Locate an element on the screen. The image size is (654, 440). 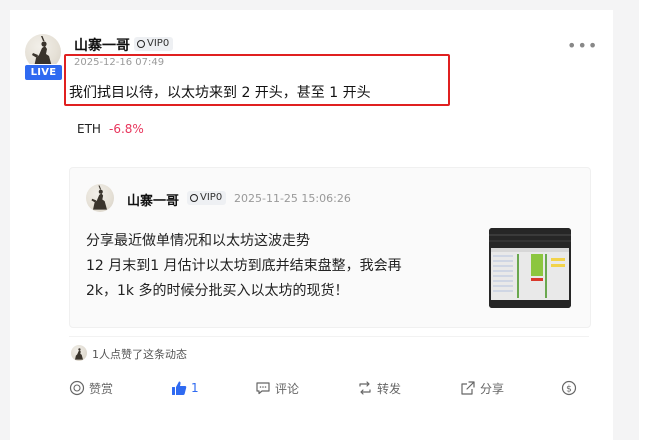
coin-change: -6.8% is located at coordinates (126, 129).